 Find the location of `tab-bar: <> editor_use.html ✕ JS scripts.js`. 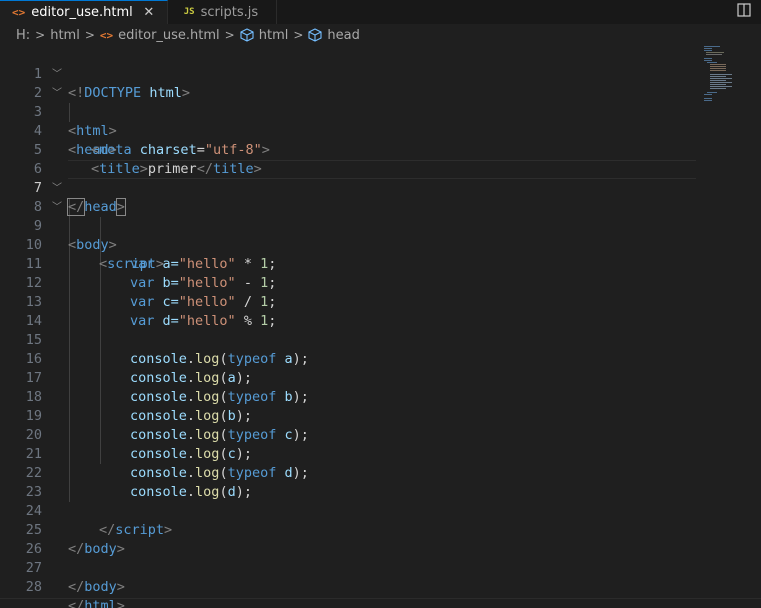

tab-bar: <> editor_use.html ✕ JS scripts.js is located at coordinates (380, 12).